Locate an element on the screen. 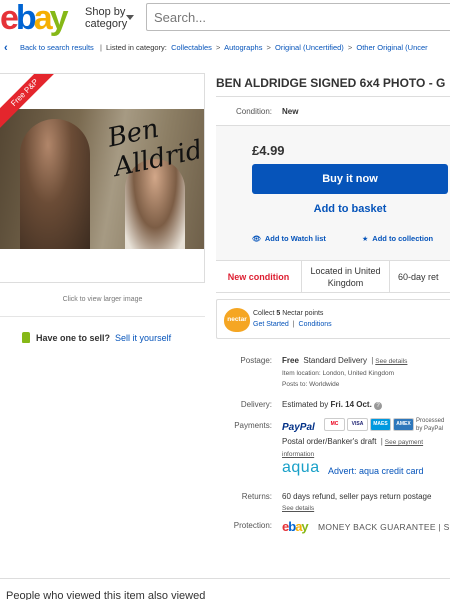 The height and width of the screenshot is (600, 450). breadcrumb-item-autographs: Autographs is located at coordinates (243, 47).